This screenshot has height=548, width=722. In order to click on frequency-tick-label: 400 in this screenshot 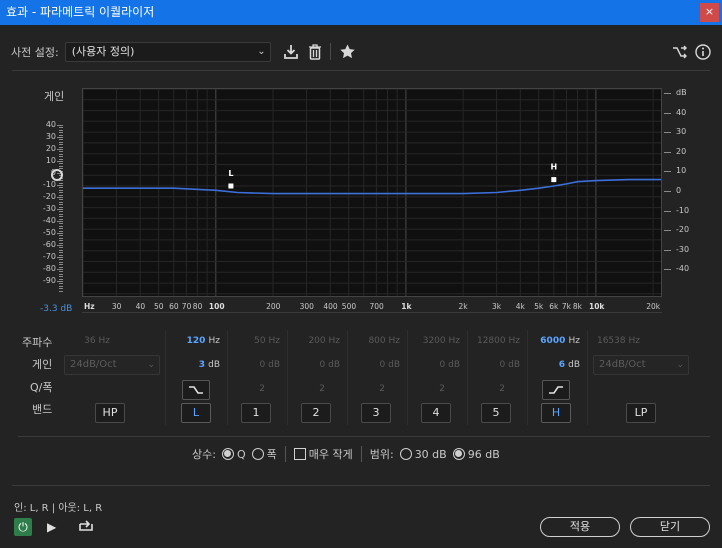, I will do `click(330, 306)`.